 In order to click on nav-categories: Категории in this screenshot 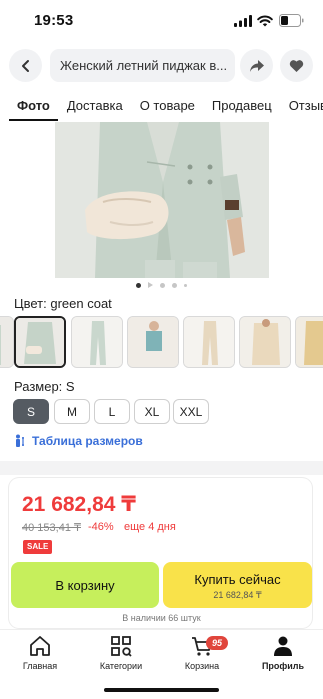, I will do `click(121, 652)`.